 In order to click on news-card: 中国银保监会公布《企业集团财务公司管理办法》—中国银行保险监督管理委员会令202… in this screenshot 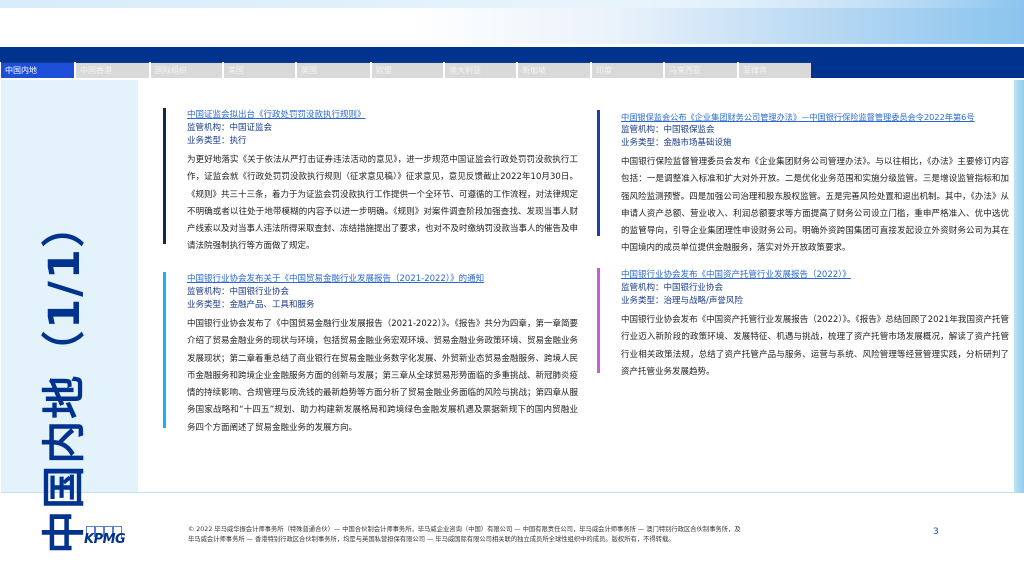, I will do `click(803, 181)`.